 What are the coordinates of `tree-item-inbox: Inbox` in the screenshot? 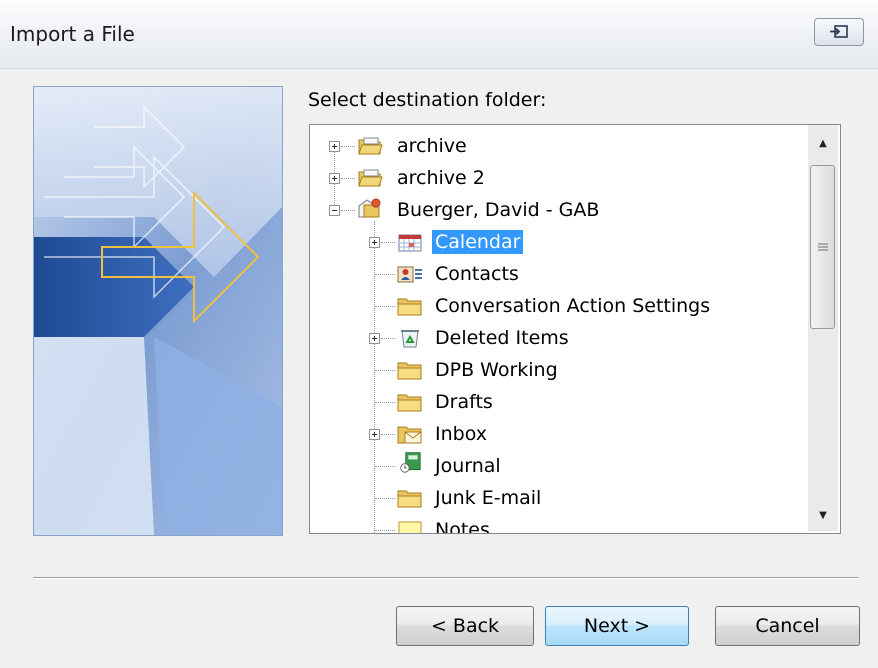 It's located at (461, 434).